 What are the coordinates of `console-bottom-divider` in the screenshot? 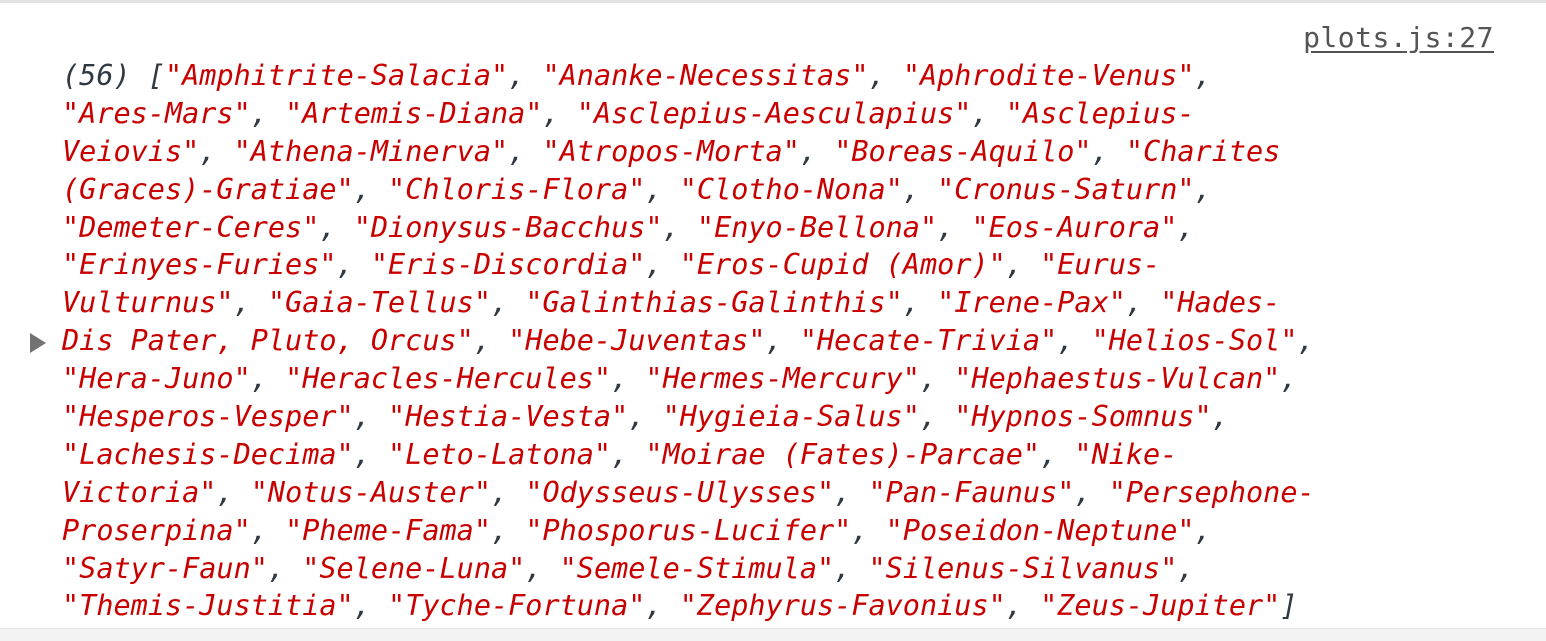 It's located at (773, 634).